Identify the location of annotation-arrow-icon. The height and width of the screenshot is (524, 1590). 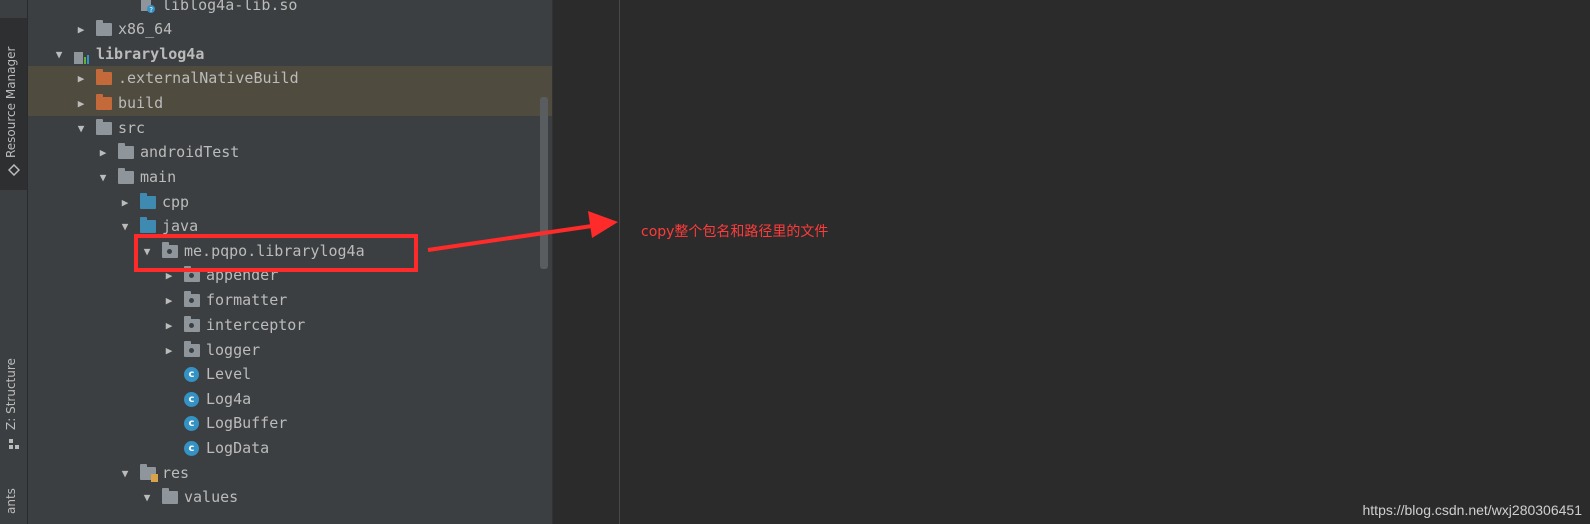
(522, 231).